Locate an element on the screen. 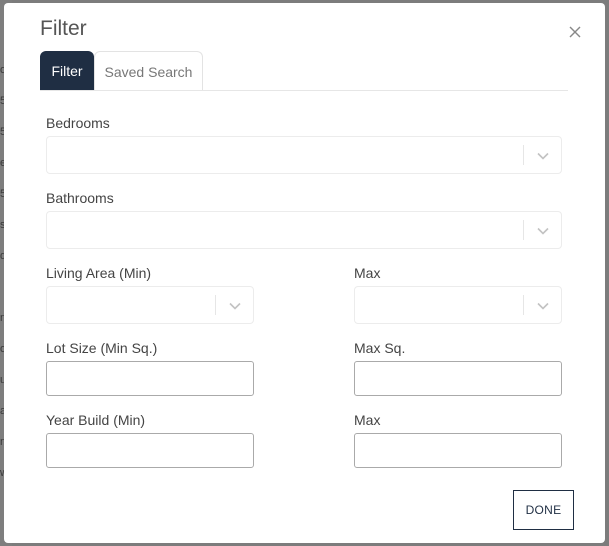  done-button: DONE is located at coordinates (543, 510).